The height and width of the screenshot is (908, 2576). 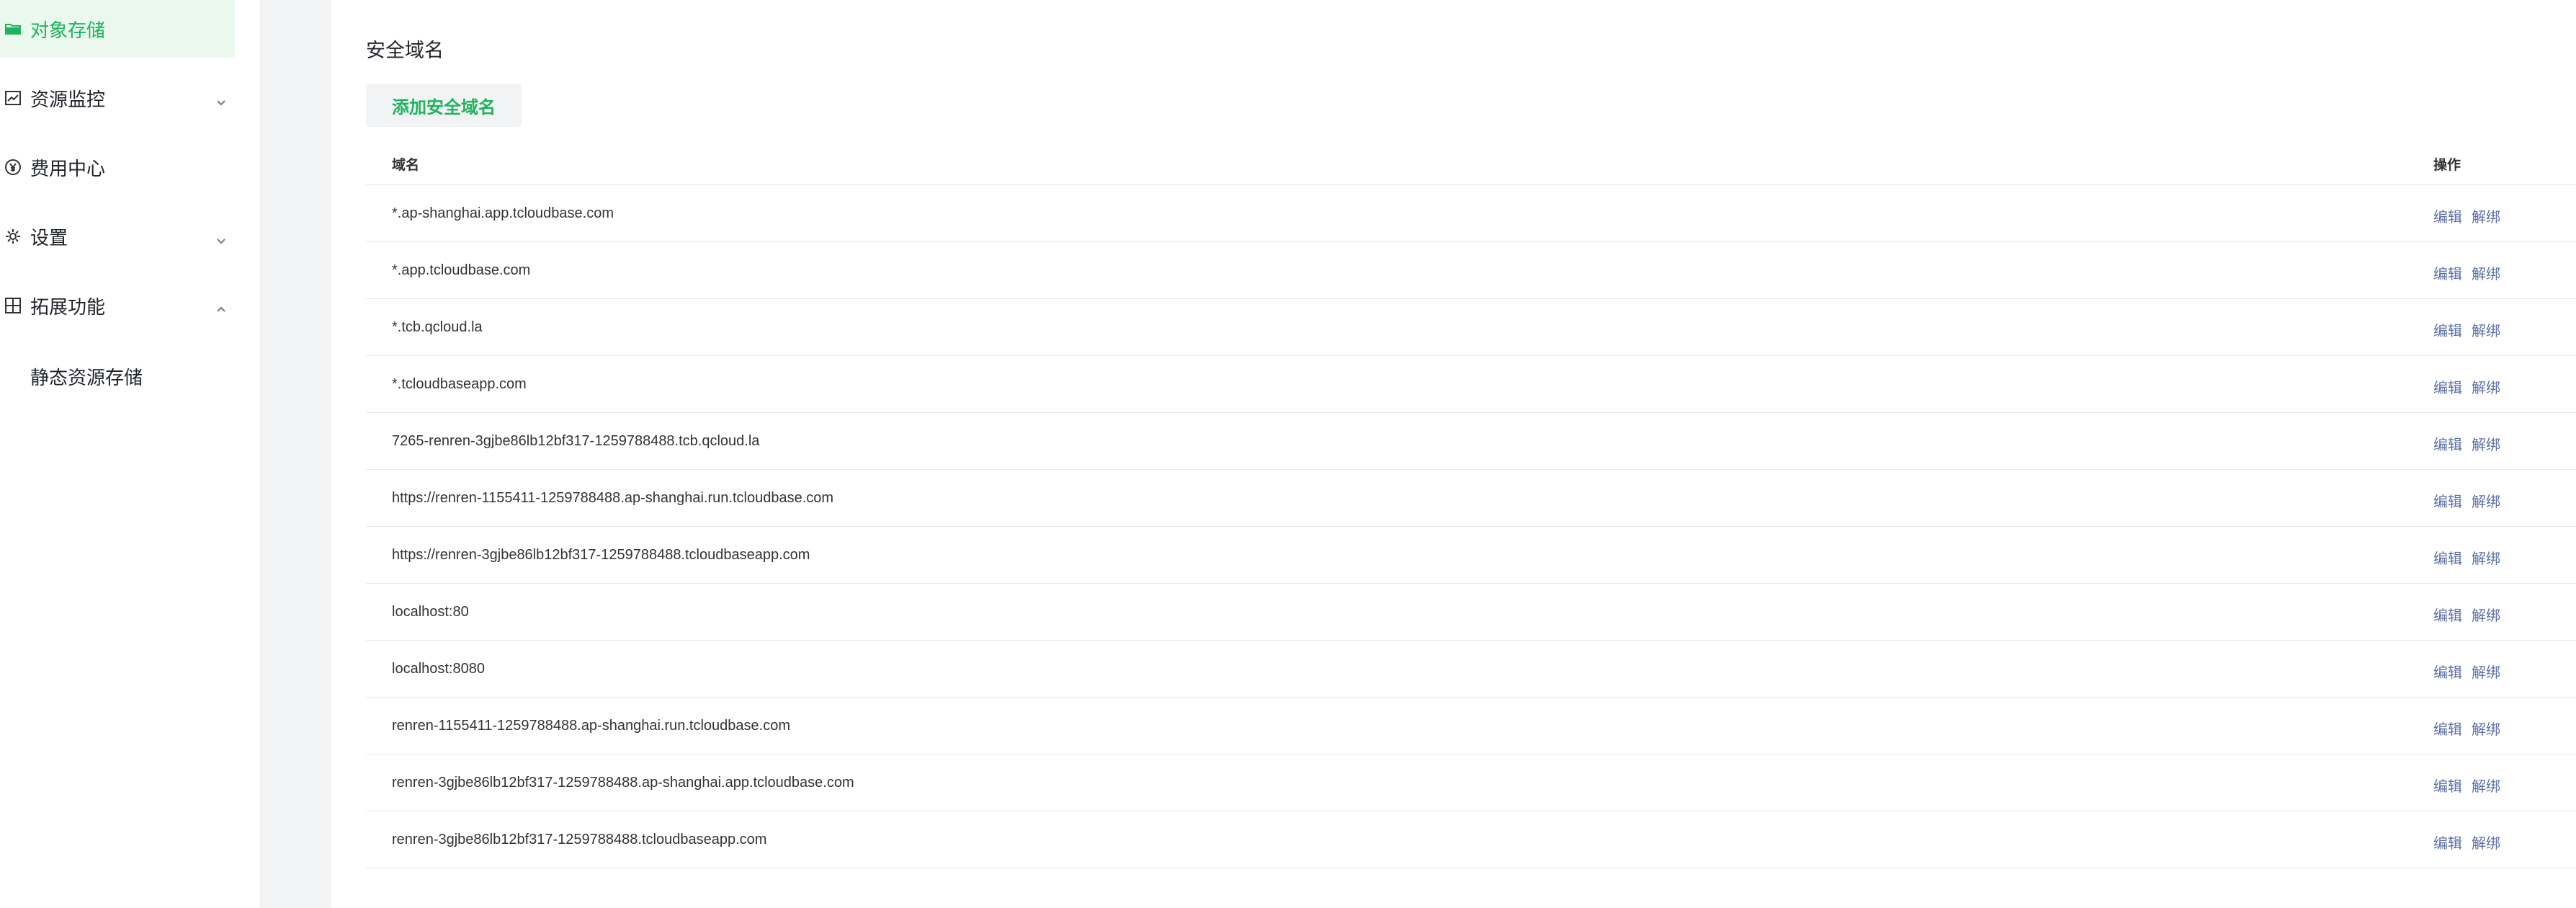 I want to click on table-row: *.ap-shanghai.app.tcloudbase.com 编辑 解绑, so click(x=1471, y=213).